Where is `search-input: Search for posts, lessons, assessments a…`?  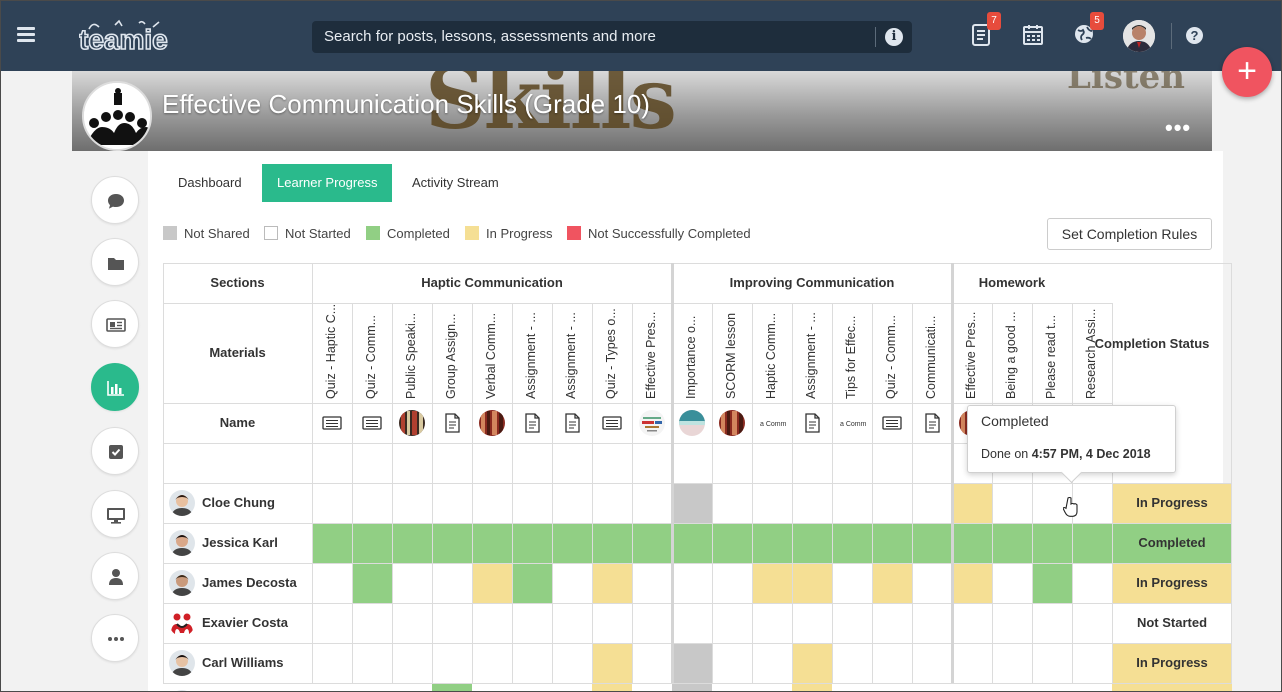
search-input: Search for posts, lessons, assessments a… is located at coordinates (612, 37).